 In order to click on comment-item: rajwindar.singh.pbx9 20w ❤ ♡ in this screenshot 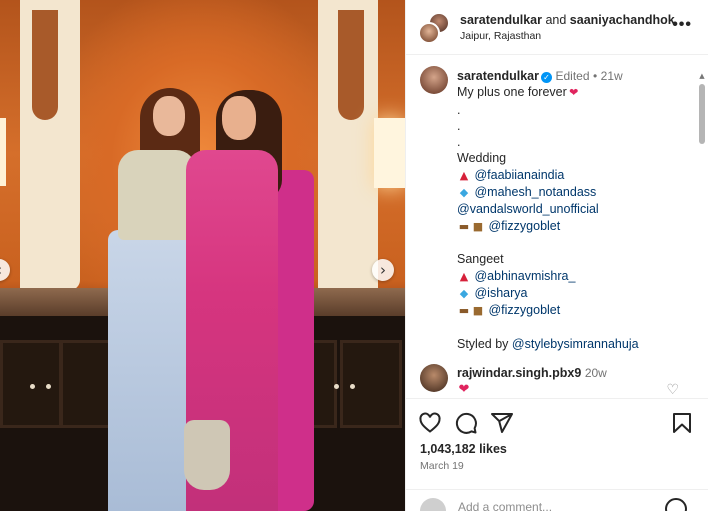, I will do `click(557, 380)`.